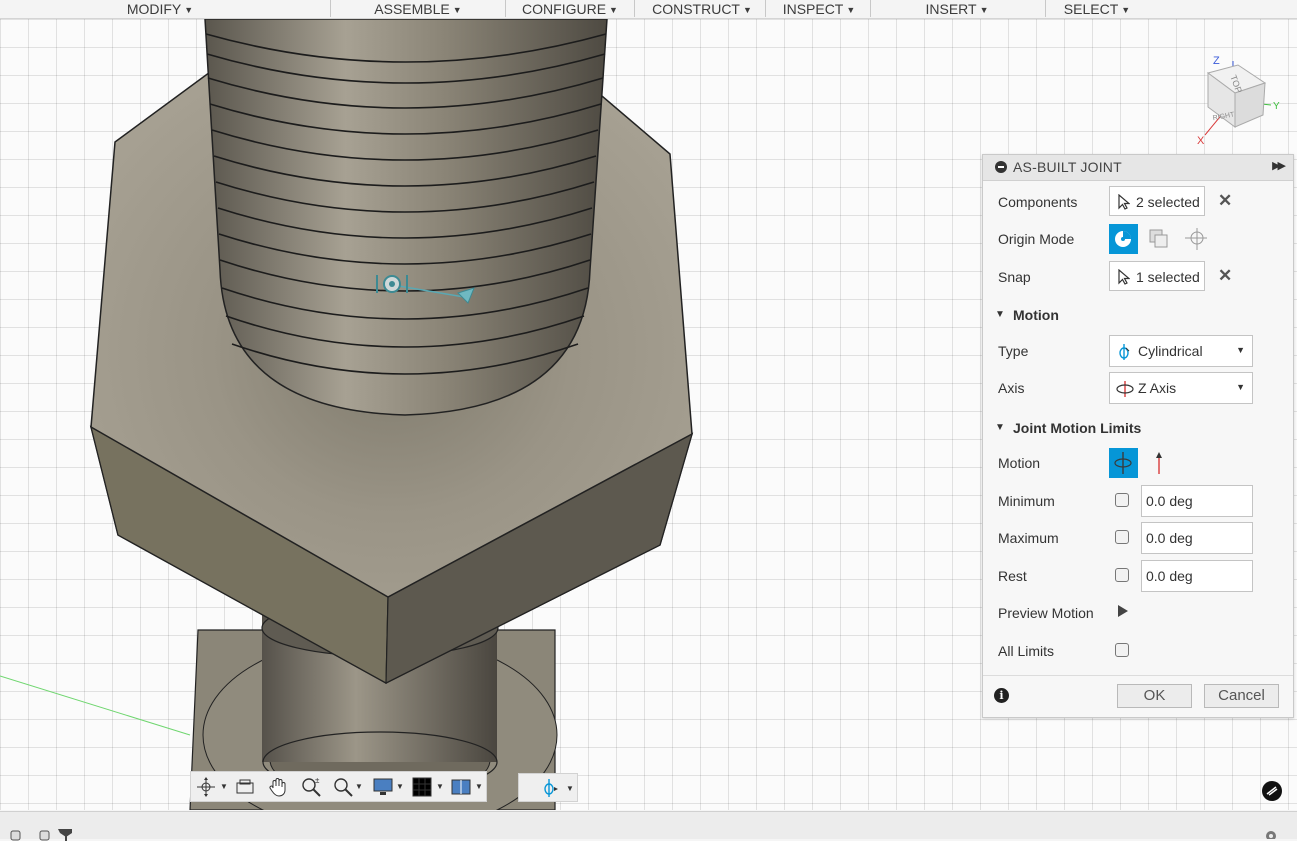 The image size is (1297, 841). What do you see at coordinates (819, 9) in the screenshot?
I see `menu-inspect: INSPECT ▼` at bounding box center [819, 9].